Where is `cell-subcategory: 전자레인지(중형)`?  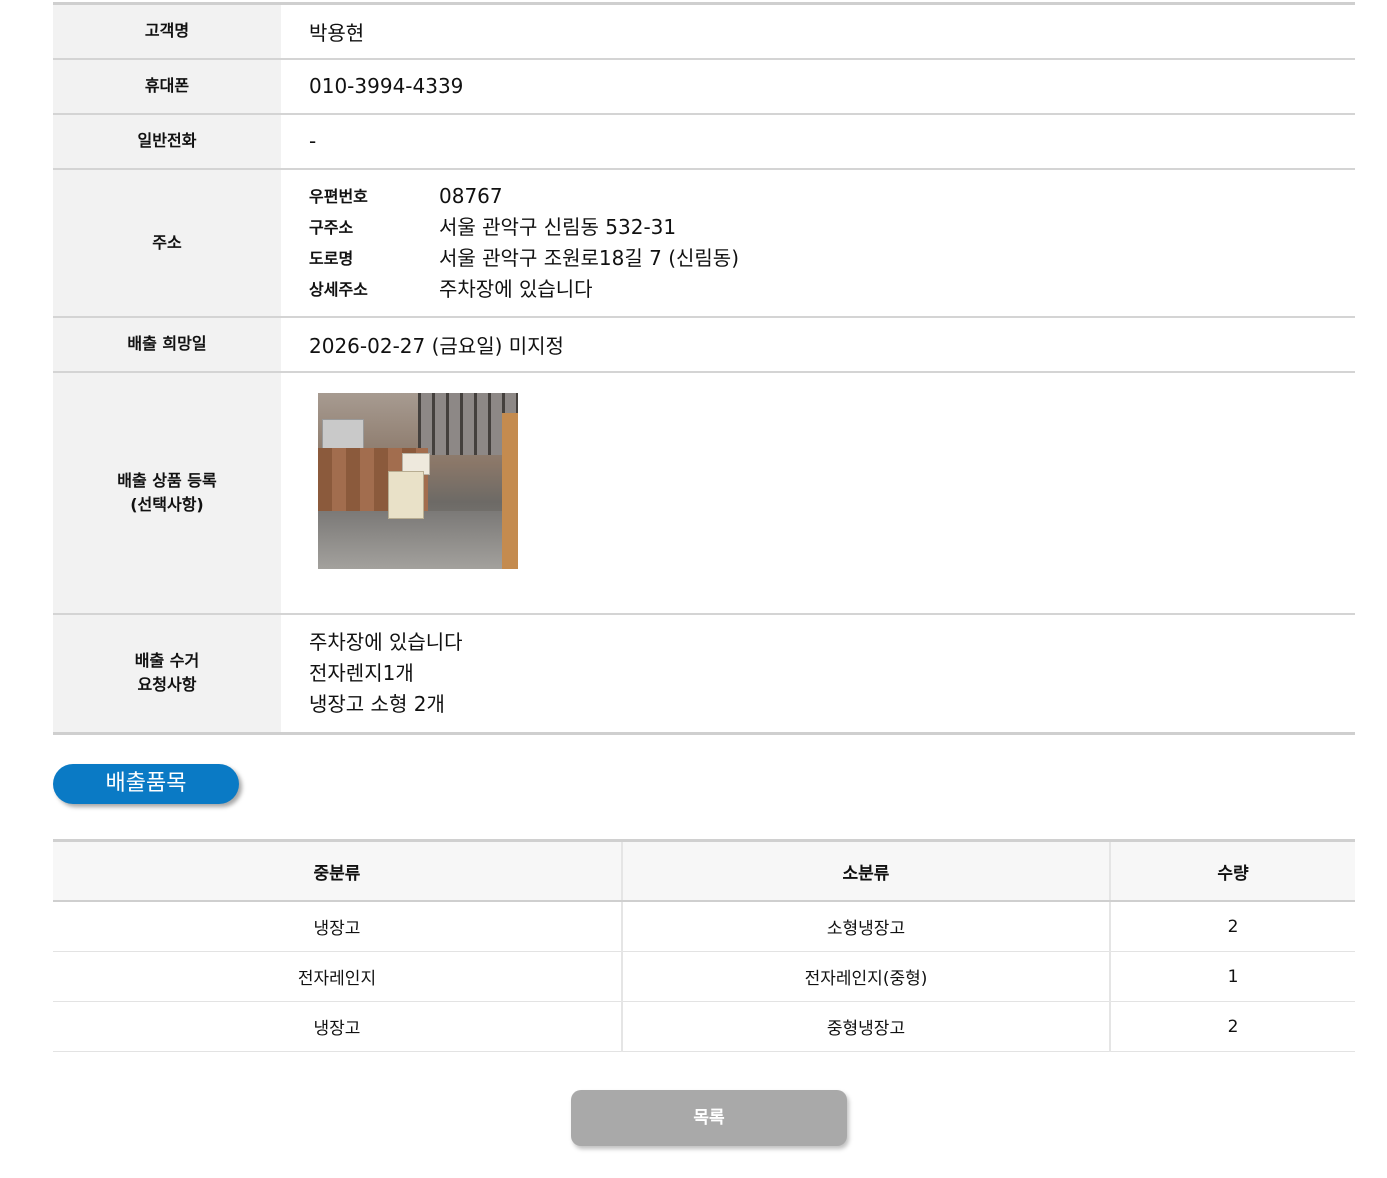
cell-subcategory: 전자레인지(중형) is located at coordinates (866, 976).